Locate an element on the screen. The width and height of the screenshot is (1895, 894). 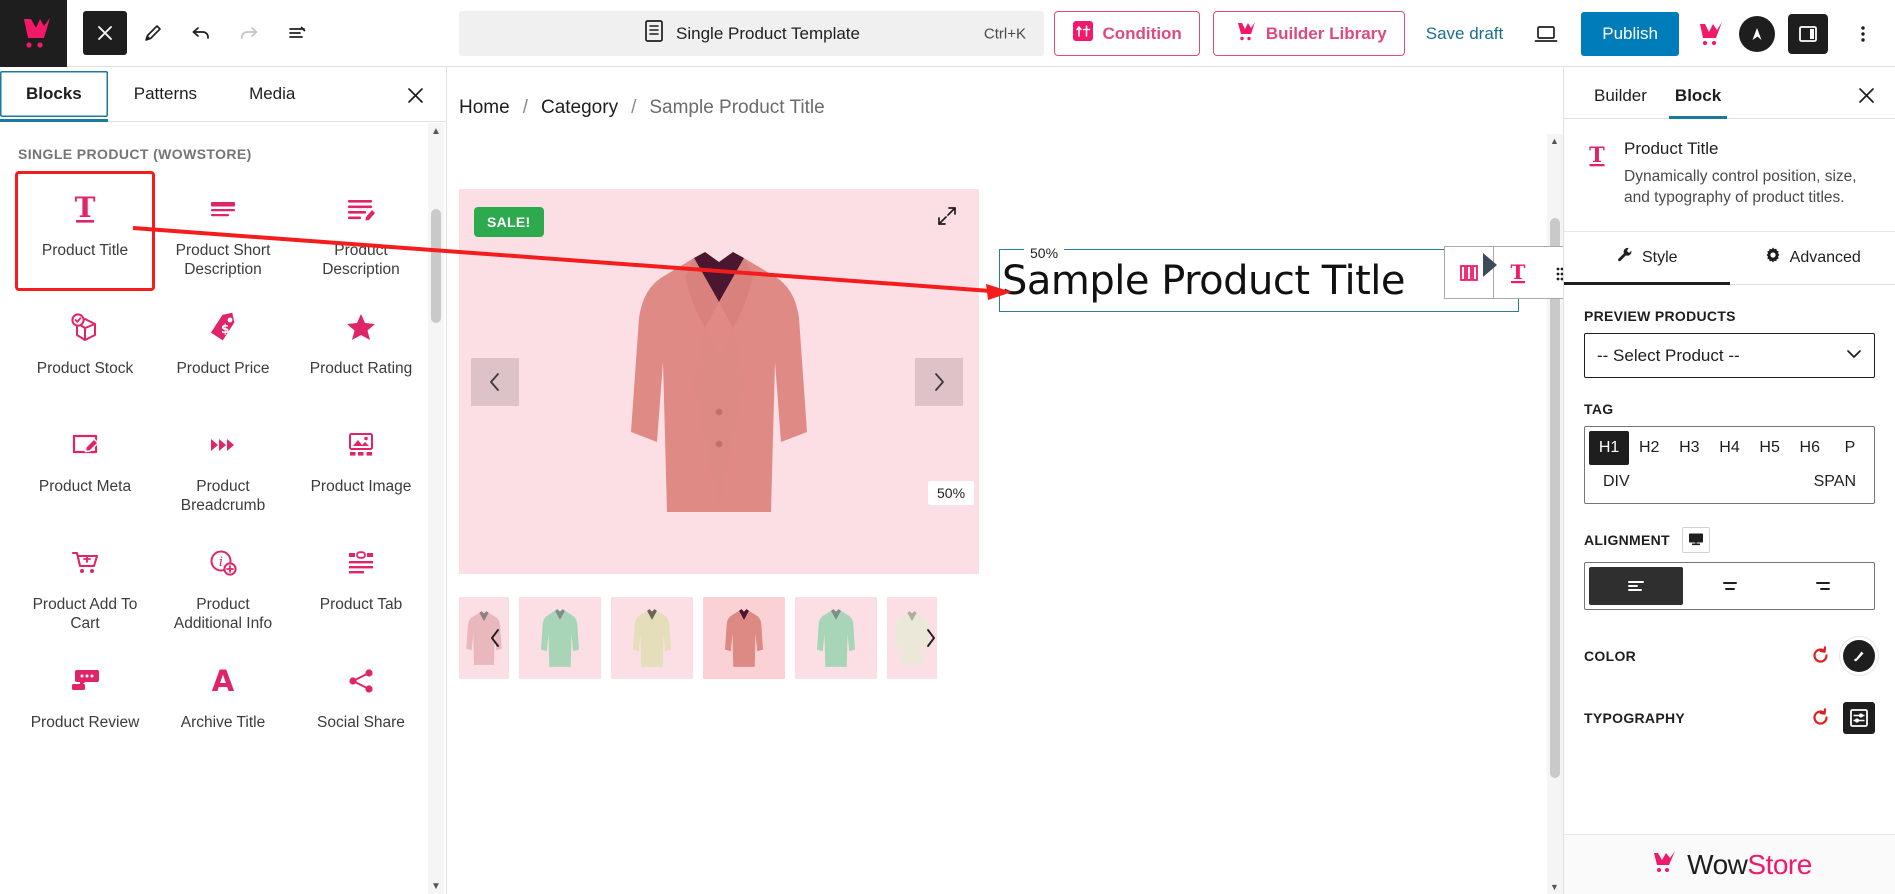
edit-pencil-icon is located at coordinates (153, 33).